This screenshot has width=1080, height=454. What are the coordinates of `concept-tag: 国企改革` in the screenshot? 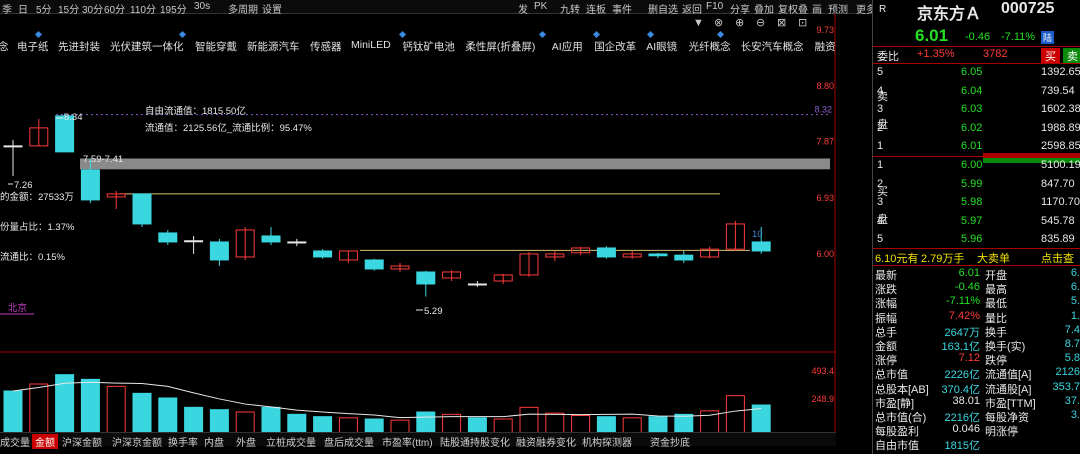 It's located at (615, 46).